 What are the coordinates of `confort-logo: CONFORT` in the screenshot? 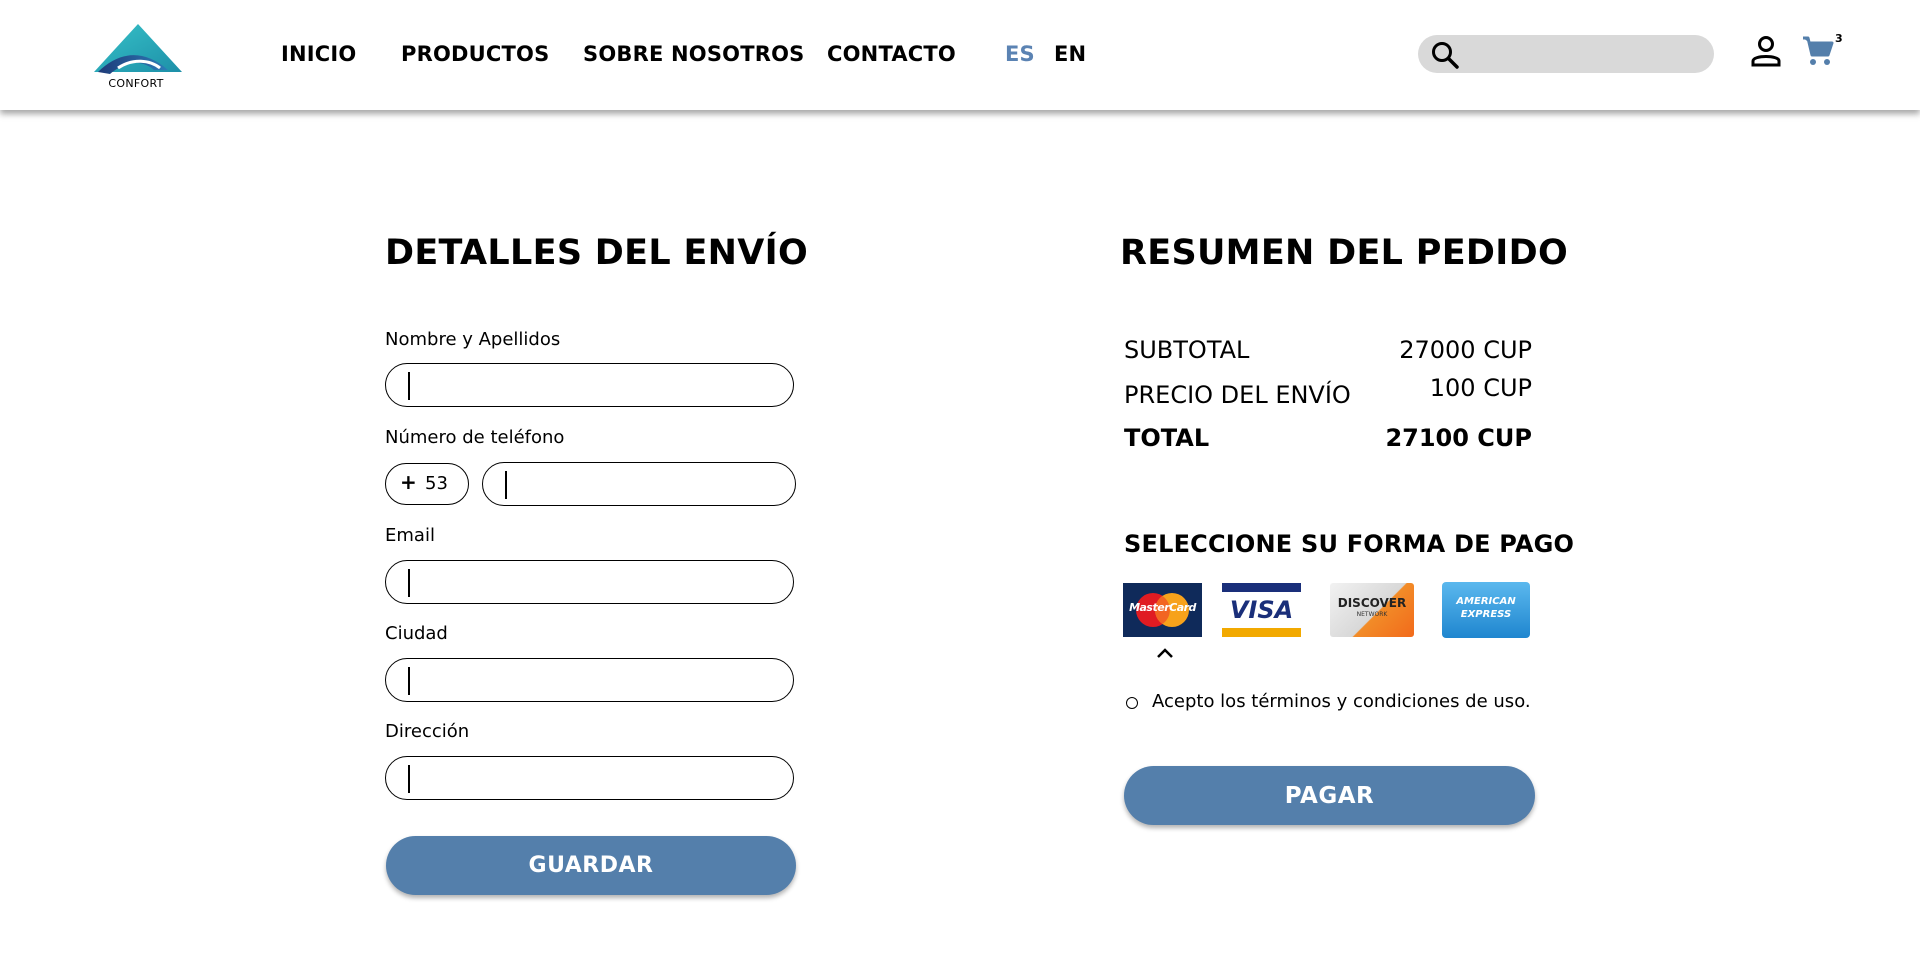 It's located at (136, 57).